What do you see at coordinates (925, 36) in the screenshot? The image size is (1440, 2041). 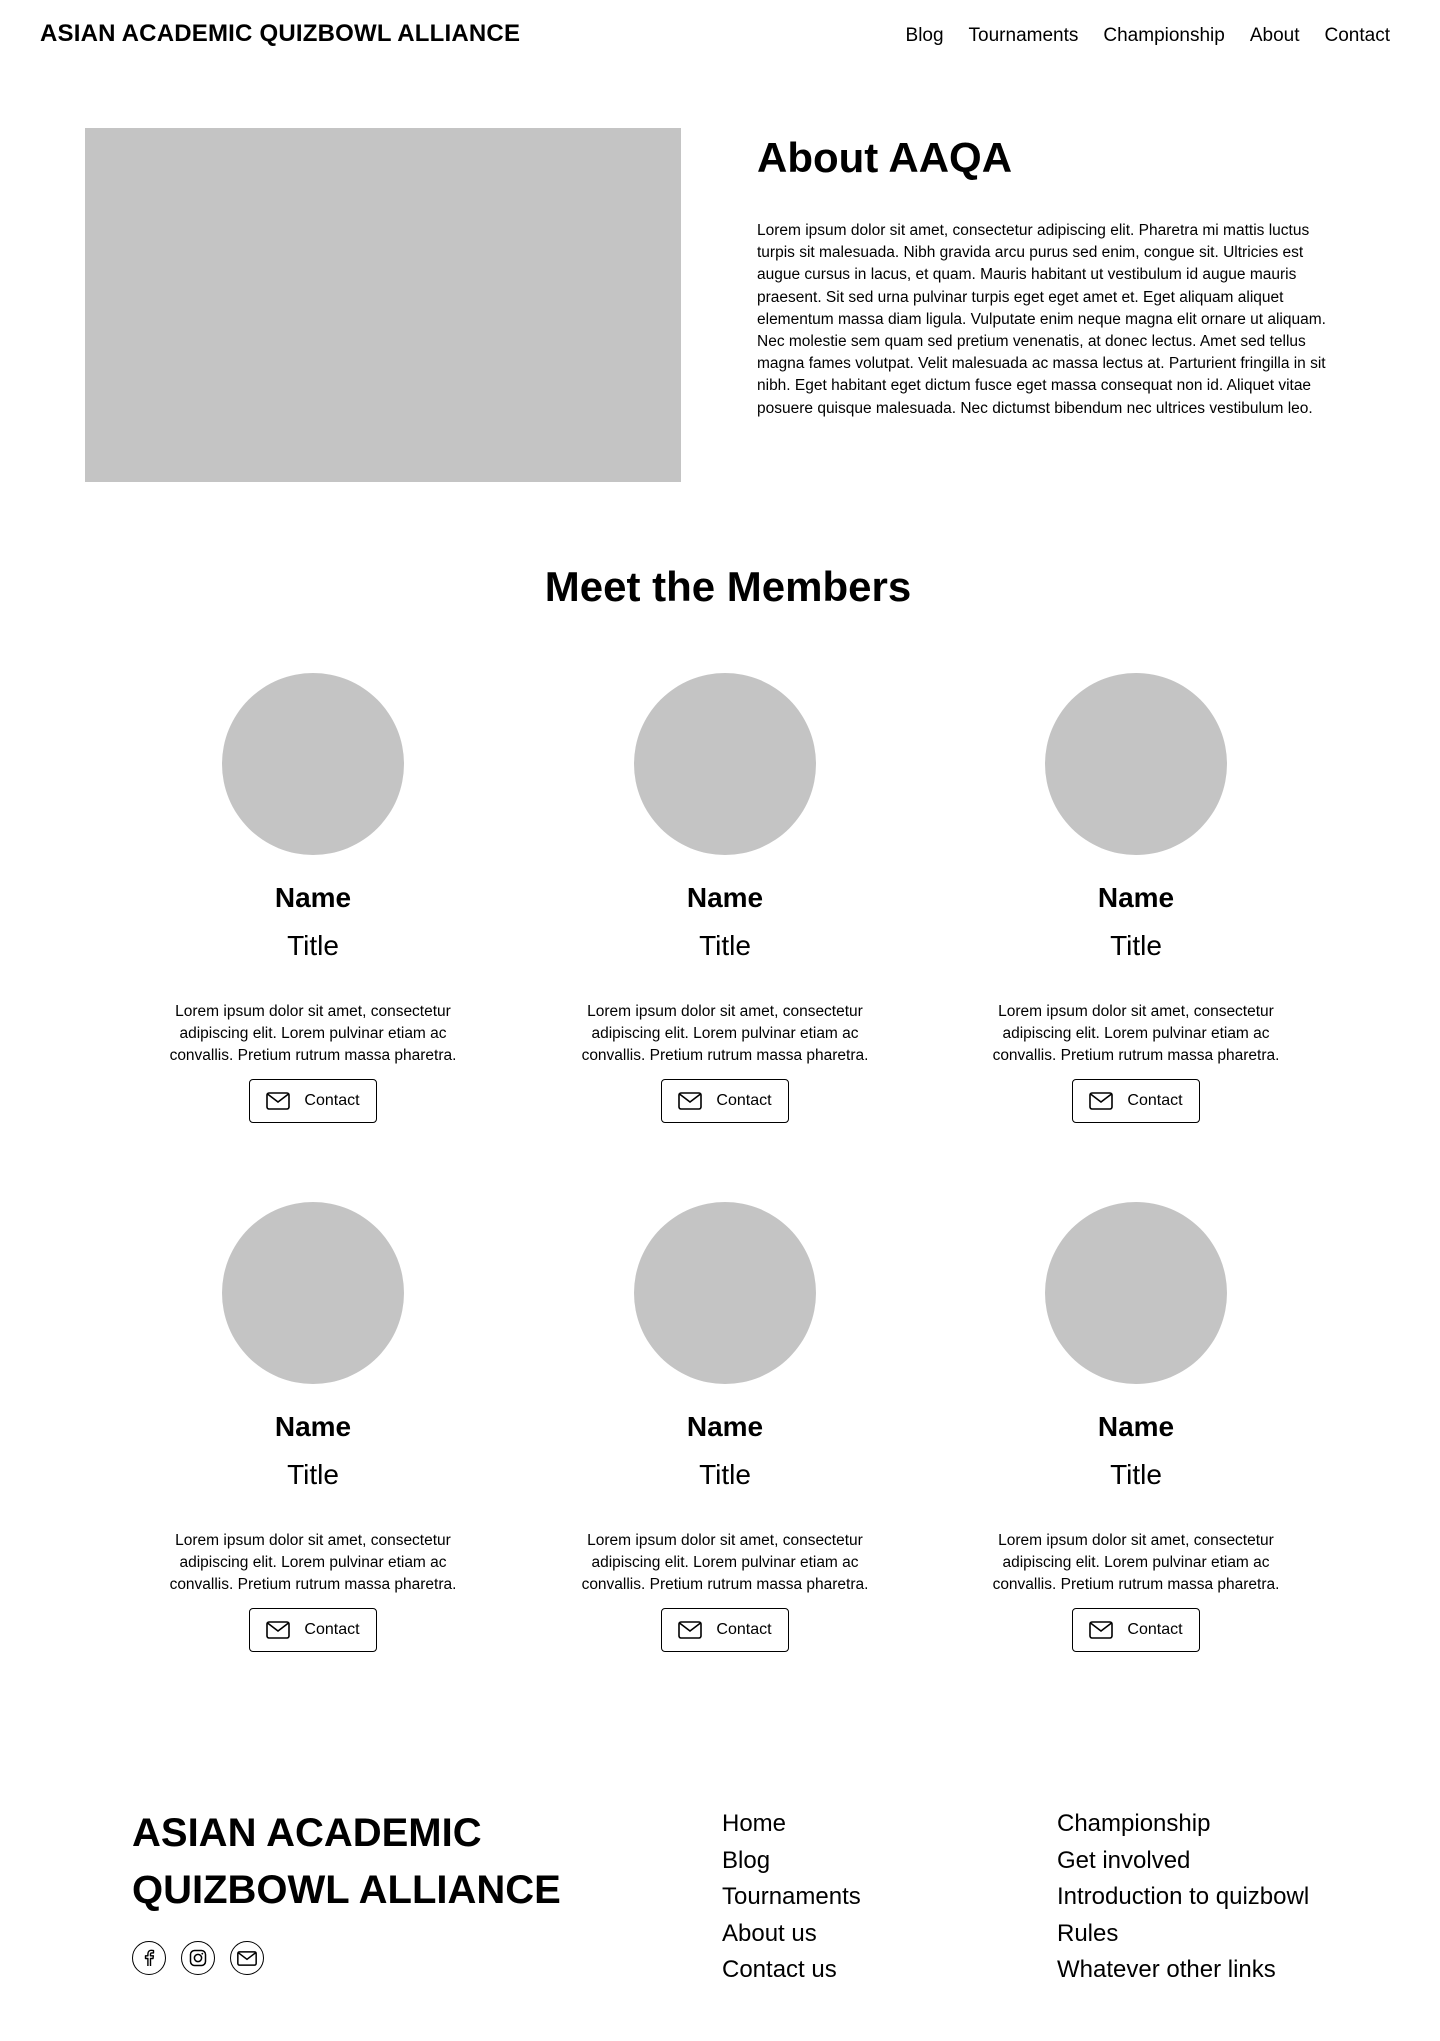 I see `nav-blog: Blog` at bounding box center [925, 36].